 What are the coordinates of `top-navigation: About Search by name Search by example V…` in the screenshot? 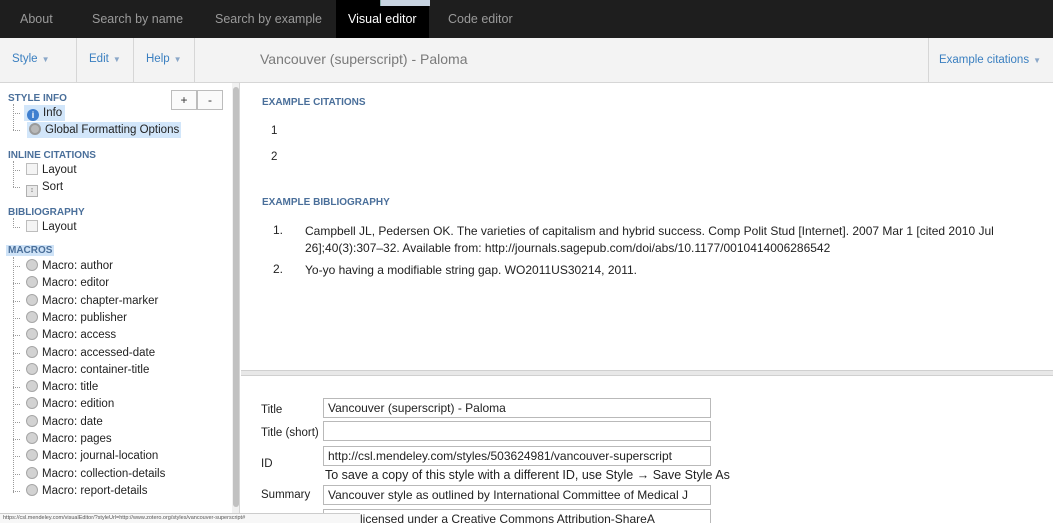 It's located at (526, 19).